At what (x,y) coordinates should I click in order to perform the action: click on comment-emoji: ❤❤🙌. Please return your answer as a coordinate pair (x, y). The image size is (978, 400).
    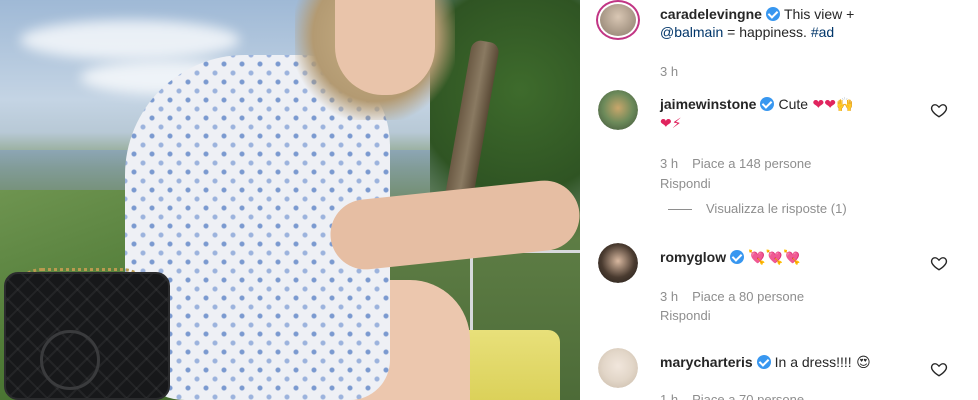
    Looking at the image, I should click on (833, 105).